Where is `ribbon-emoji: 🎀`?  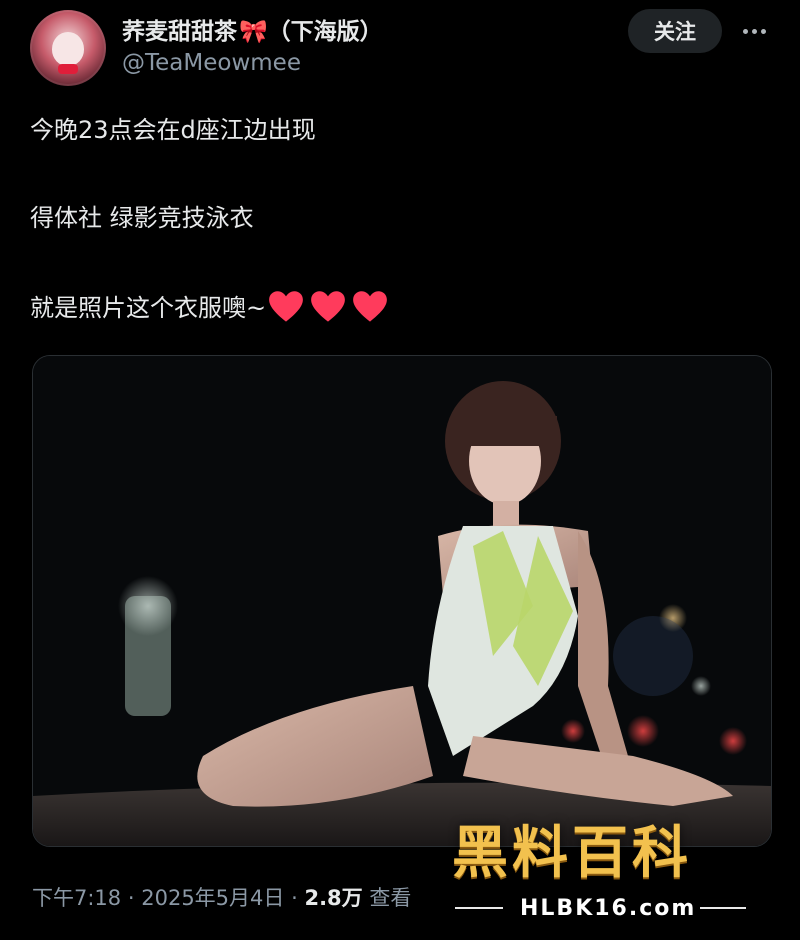 ribbon-emoji: 🎀 is located at coordinates (253, 32).